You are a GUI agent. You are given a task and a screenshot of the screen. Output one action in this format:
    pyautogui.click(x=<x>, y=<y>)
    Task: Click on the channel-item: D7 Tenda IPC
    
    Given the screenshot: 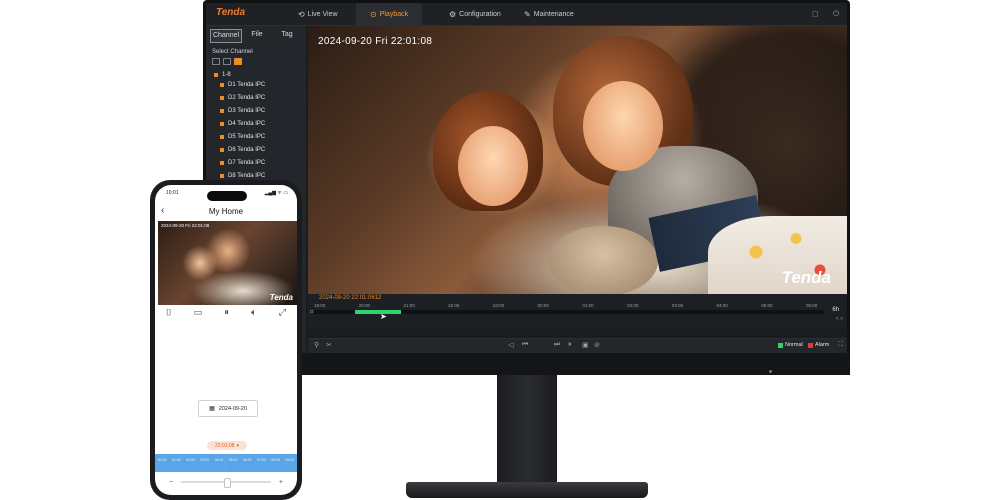 What is the action you would take?
    pyautogui.click(x=263, y=162)
    